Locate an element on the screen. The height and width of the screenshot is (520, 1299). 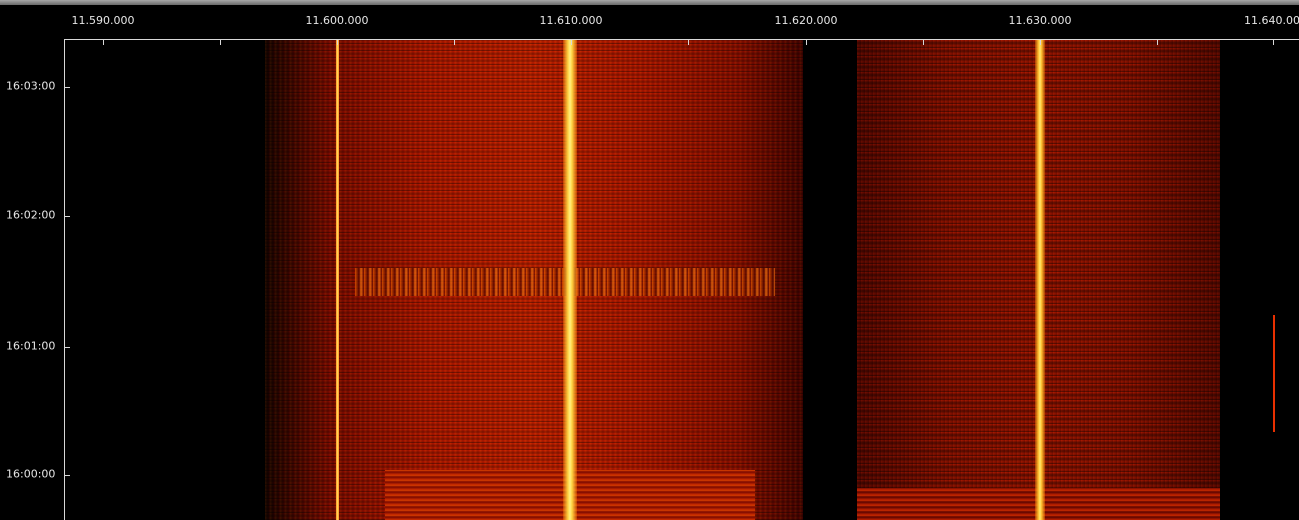
frequency-label: 11.620.000 is located at coordinates (806, 20).